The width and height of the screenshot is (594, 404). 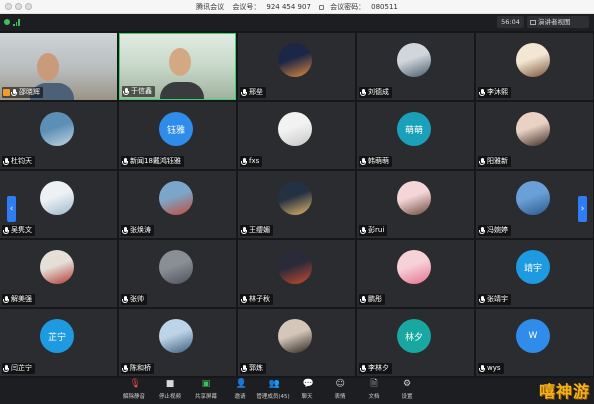 I want to click on participant-name: 陈和桥, so click(x=140, y=368).